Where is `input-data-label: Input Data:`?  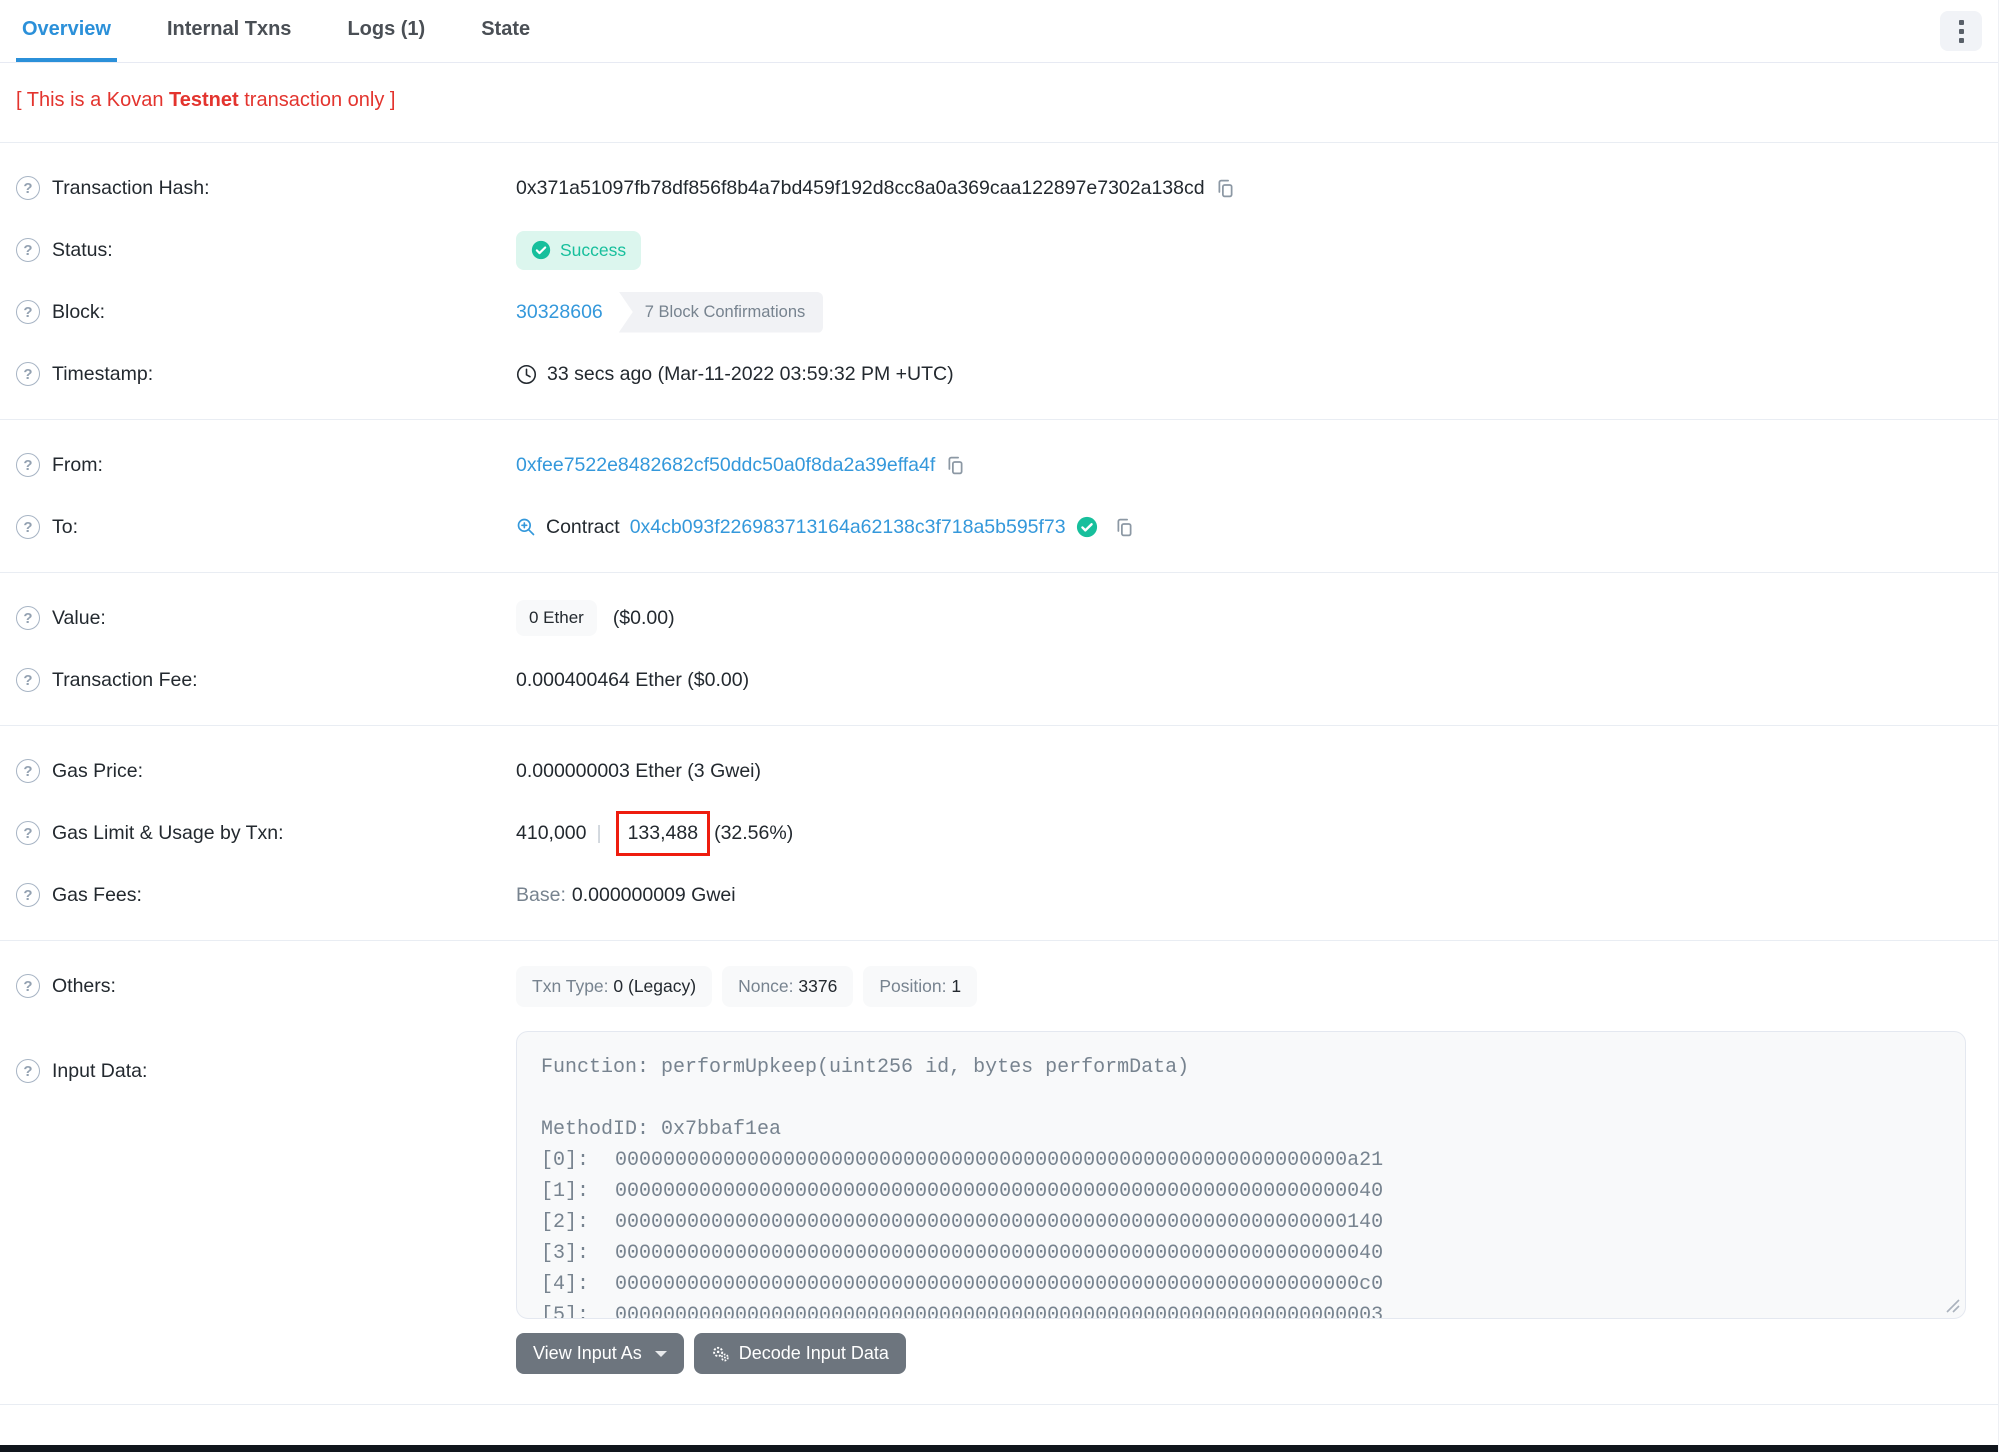 input-data-label: Input Data: is located at coordinates (100, 1070).